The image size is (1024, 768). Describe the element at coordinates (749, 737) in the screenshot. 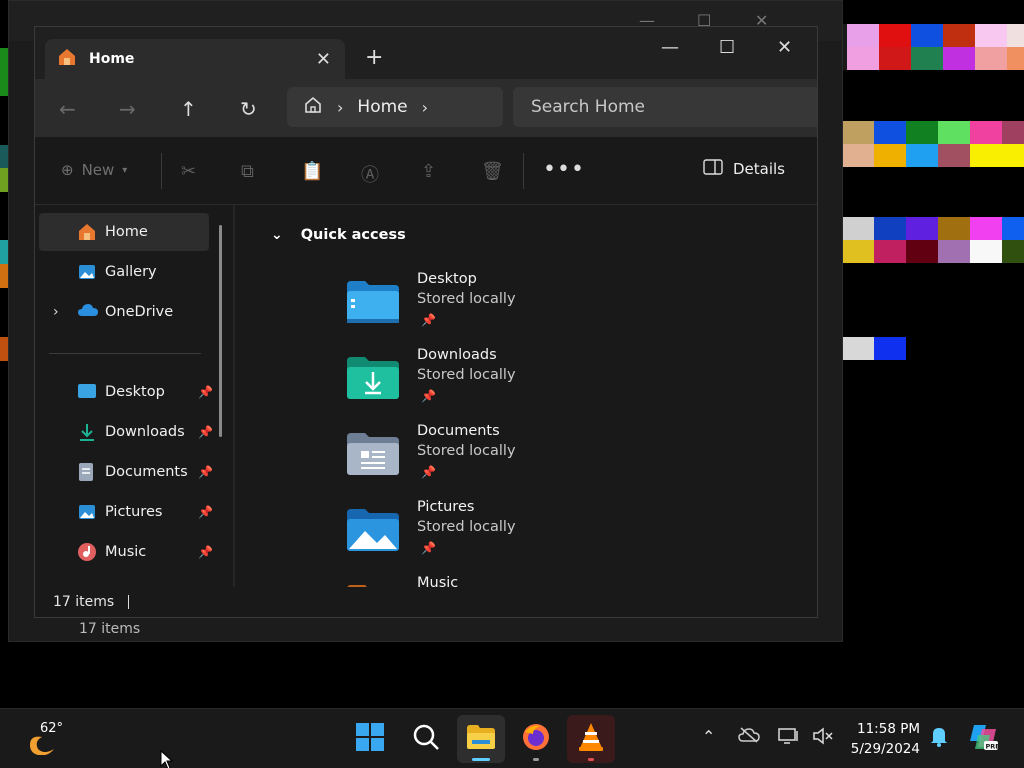

I see `onedrive-offline-icon` at that location.